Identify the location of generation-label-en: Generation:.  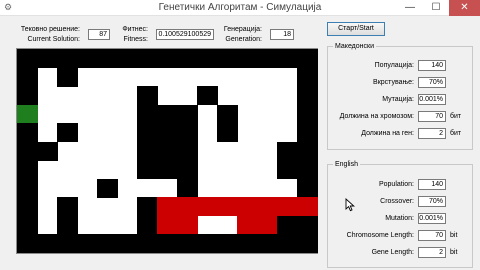
(243, 39).